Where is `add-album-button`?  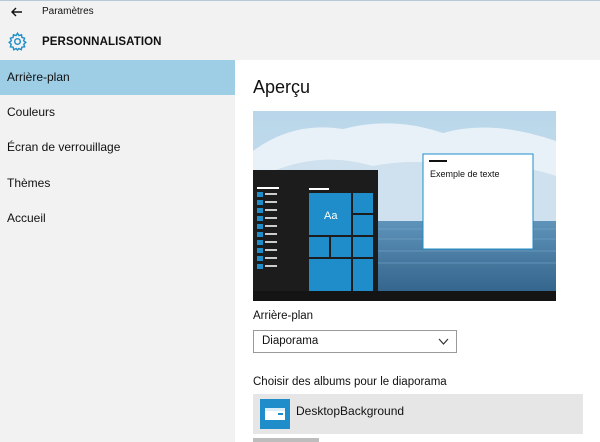 add-album-button is located at coordinates (286, 440).